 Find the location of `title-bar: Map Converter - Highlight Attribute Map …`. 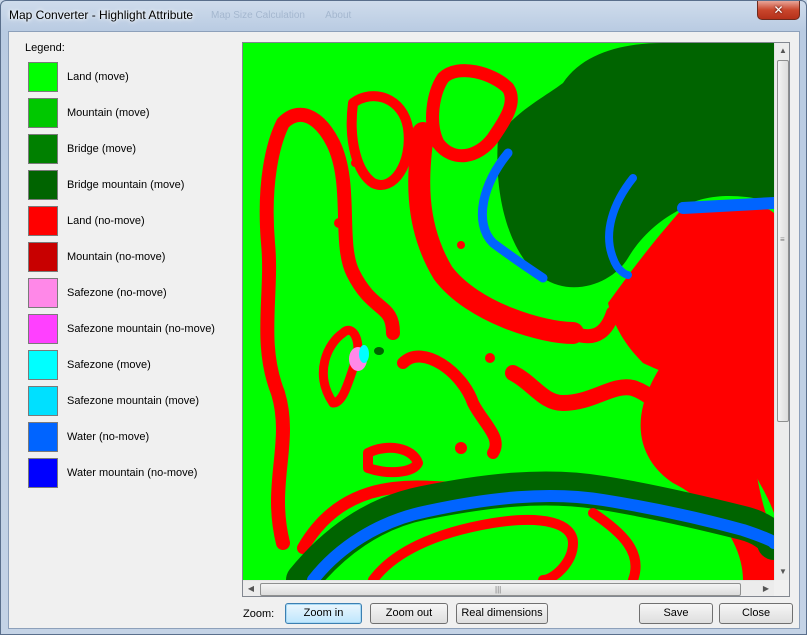

title-bar: Map Converter - Highlight Attribute Map … is located at coordinates (403, 16).